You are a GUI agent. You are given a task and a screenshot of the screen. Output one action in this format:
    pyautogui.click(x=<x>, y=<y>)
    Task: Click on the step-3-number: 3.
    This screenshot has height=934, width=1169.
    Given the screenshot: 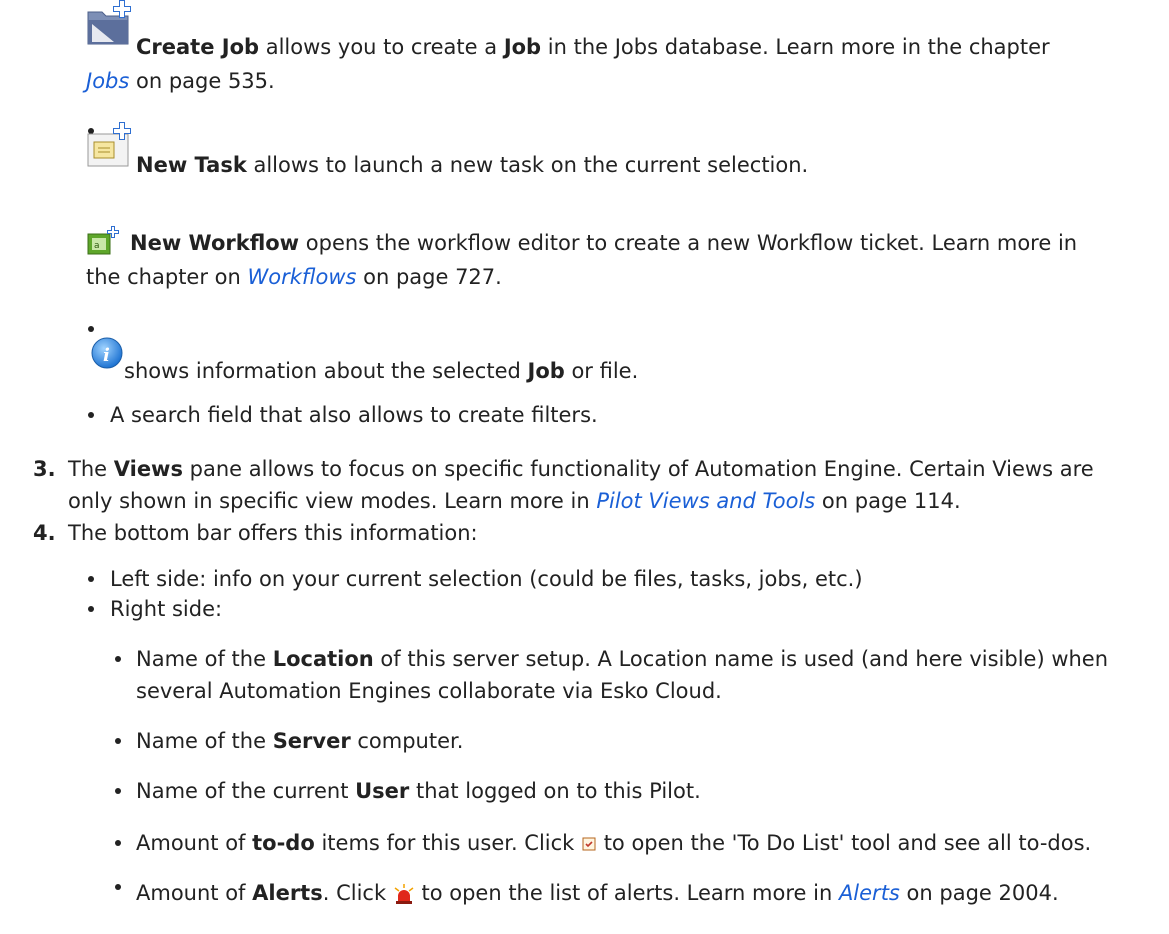 What is the action you would take?
    pyautogui.click(x=44, y=469)
    